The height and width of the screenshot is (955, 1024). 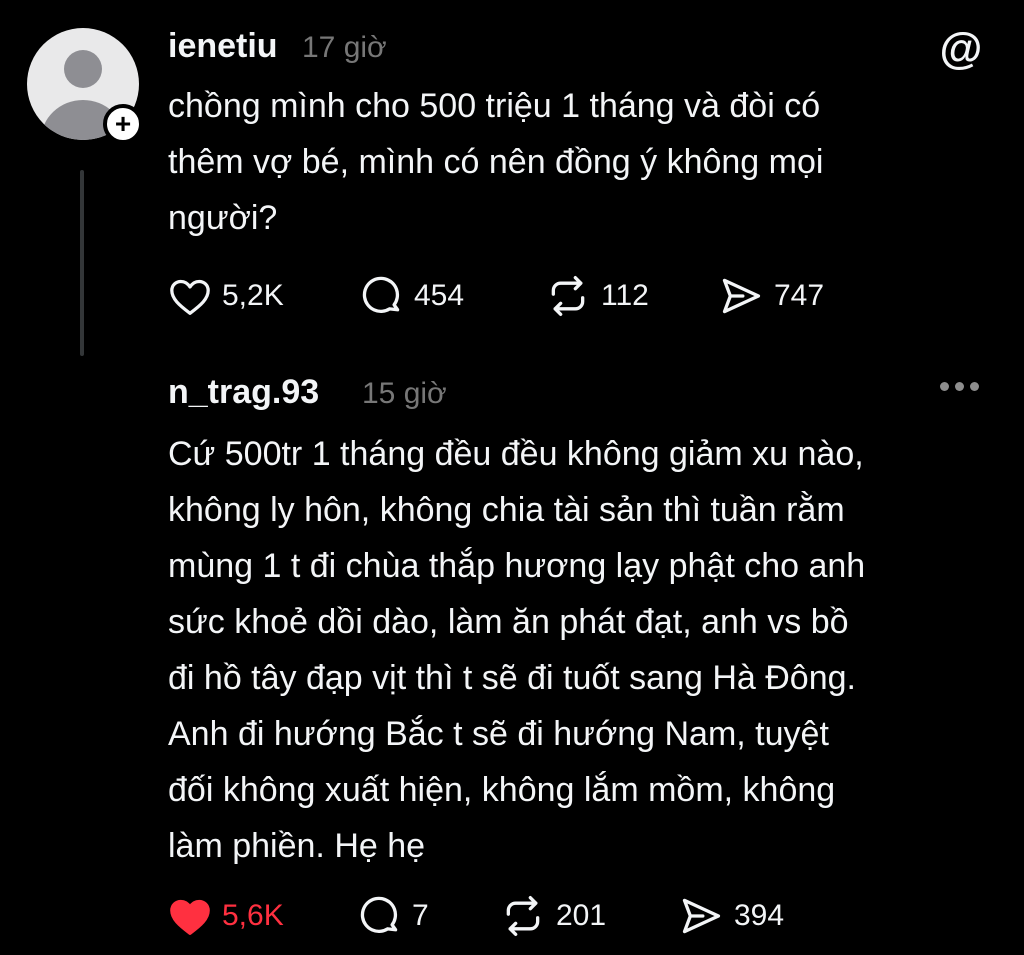 I want to click on share-button: 747, so click(x=771, y=296).